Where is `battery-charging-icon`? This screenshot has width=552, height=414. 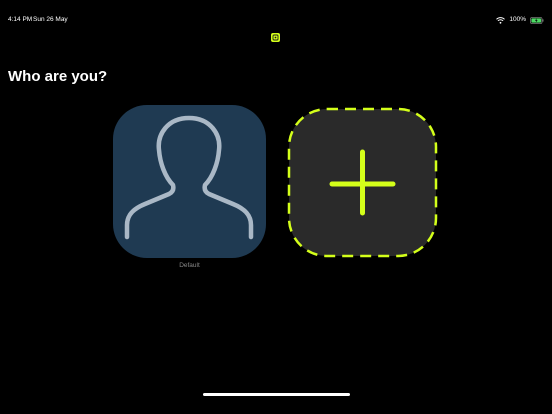
battery-charging-icon is located at coordinates (537, 20).